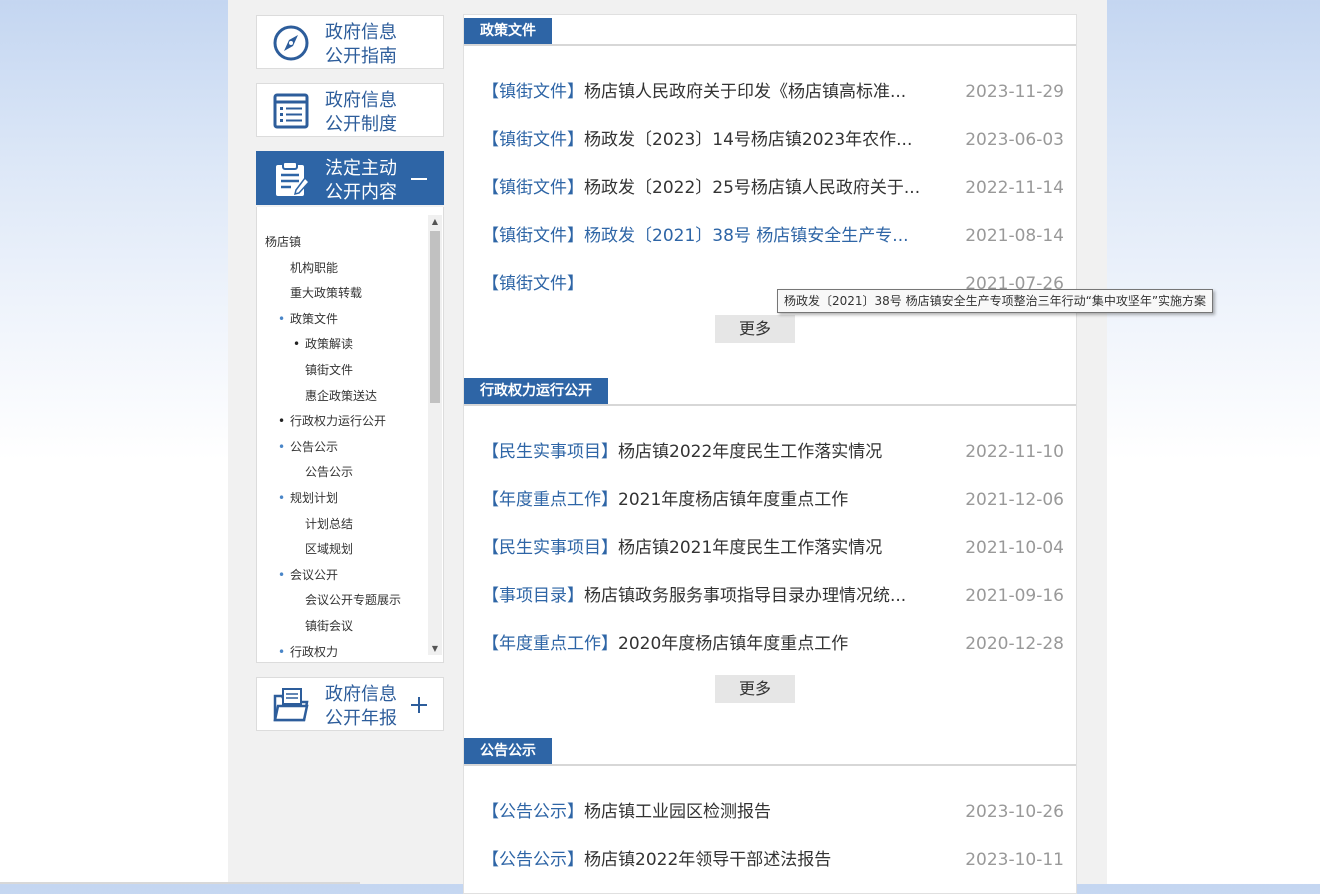 Image resolution: width=1320 pixels, height=894 pixels. Describe the element at coordinates (533, 596) in the screenshot. I see `item-tag: 【事项目录】` at that location.